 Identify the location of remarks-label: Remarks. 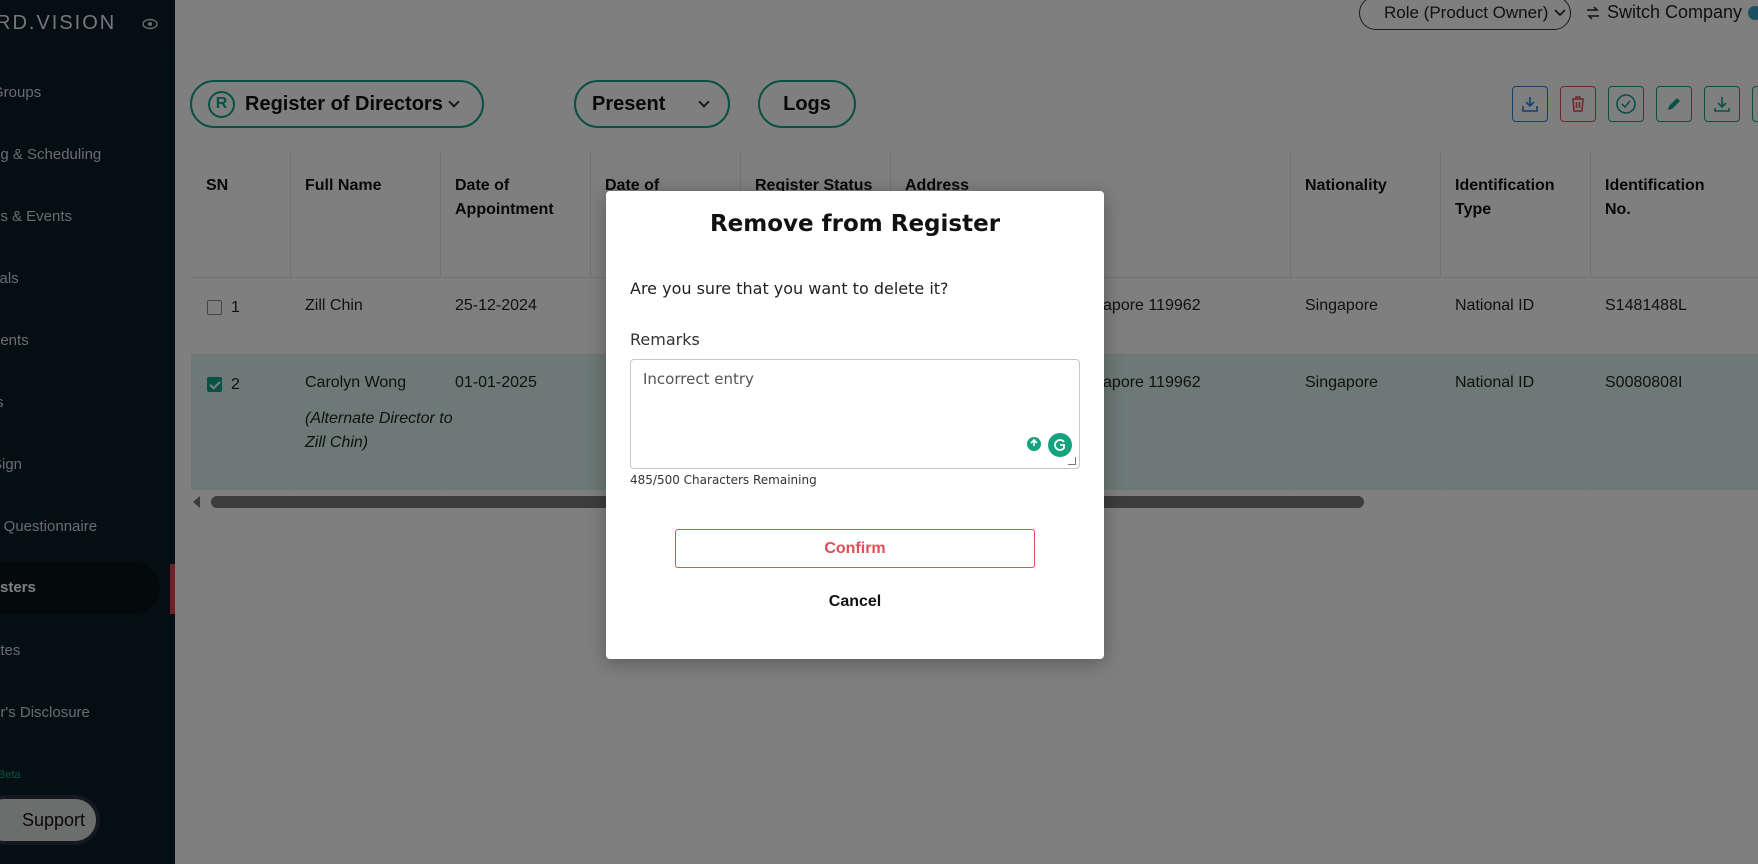
(665, 339).